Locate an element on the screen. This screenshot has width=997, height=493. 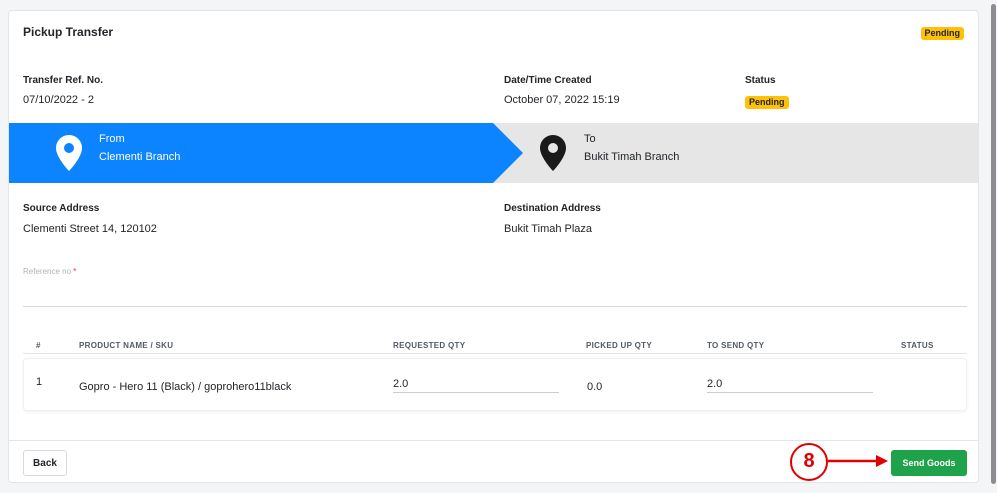
route-from-label: From is located at coordinates (112, 139).